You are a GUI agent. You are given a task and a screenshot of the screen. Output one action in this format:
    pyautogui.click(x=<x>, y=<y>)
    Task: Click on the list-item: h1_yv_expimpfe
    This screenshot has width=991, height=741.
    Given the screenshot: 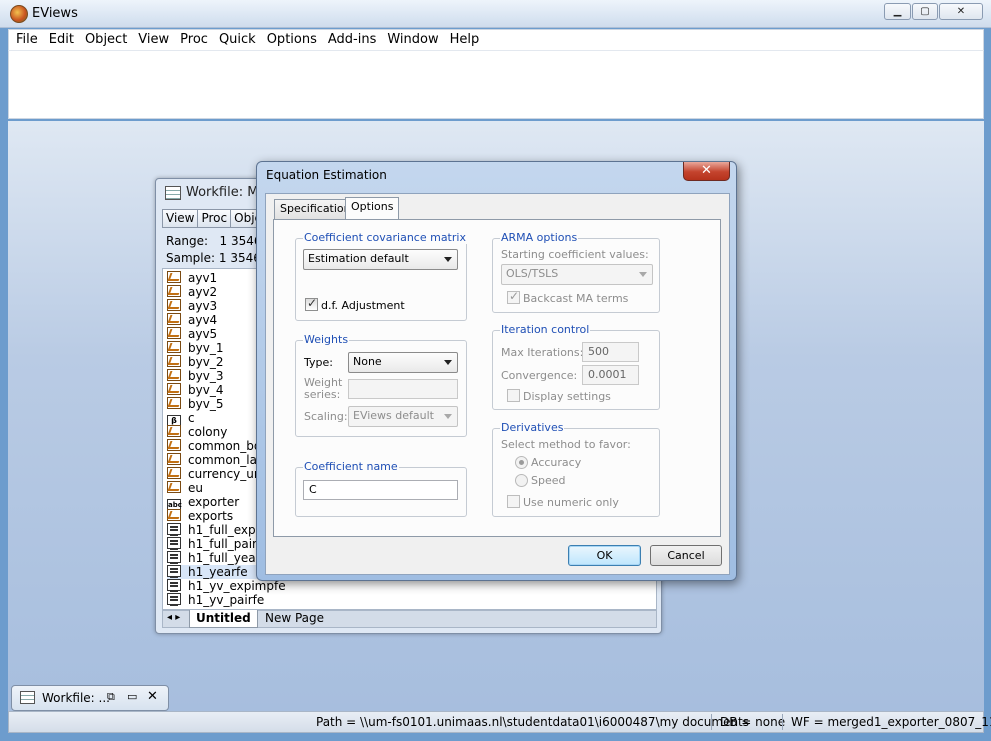 What is the action you would take?
    pyautogui.click(x=317, y=586)
    